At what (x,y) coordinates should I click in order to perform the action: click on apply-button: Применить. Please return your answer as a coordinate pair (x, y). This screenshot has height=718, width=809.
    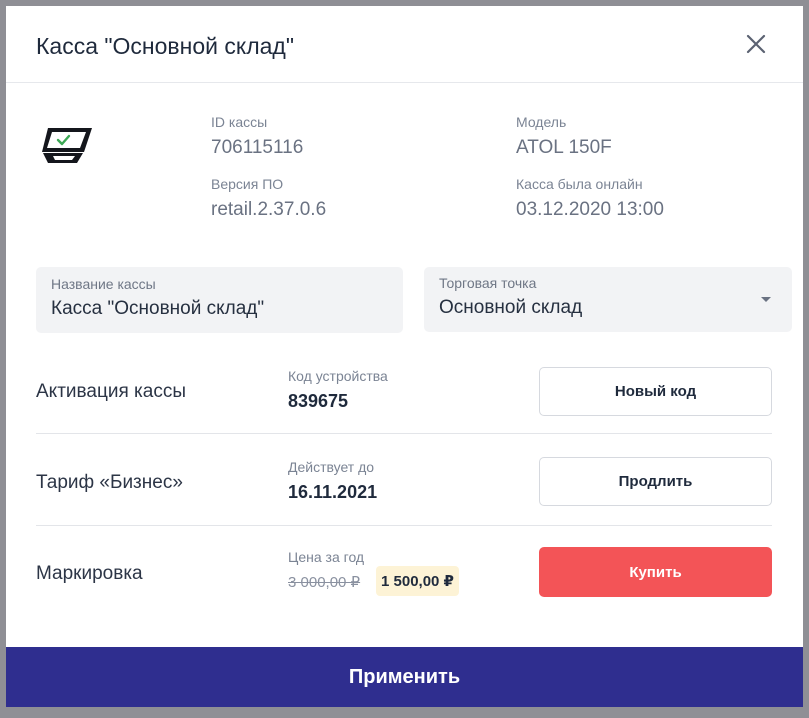
    Looking at the image, I should click on (404, 677).